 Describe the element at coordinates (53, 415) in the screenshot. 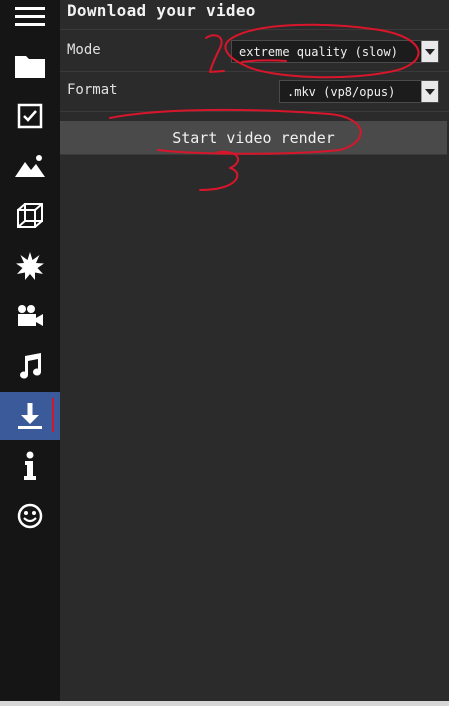

I see `active-indicator` at that location.